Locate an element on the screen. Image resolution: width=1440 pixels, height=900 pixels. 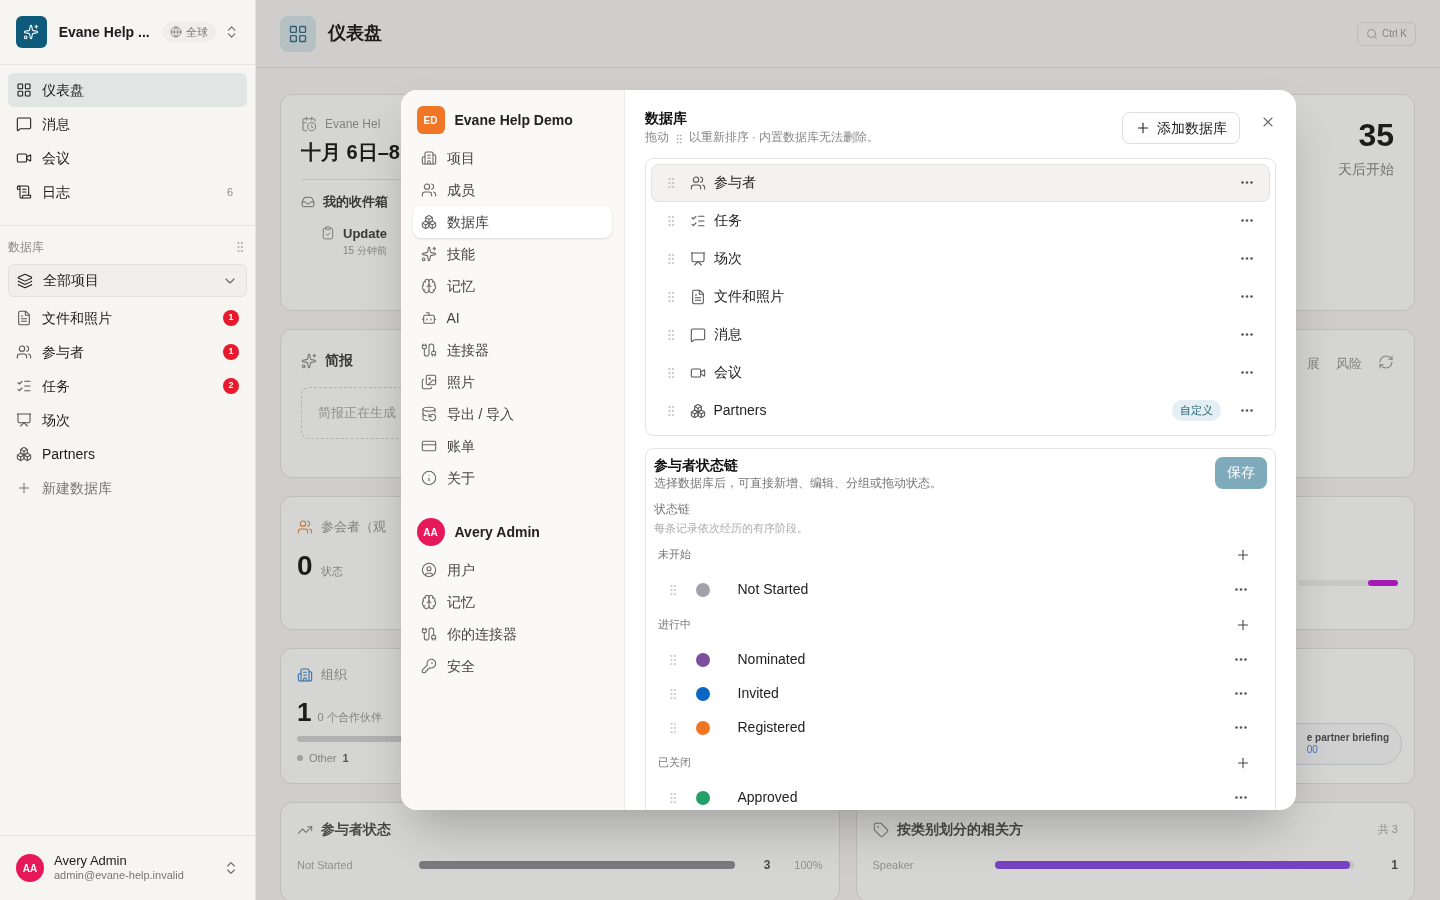
scroll-icon is located at coordinates (24, 192).